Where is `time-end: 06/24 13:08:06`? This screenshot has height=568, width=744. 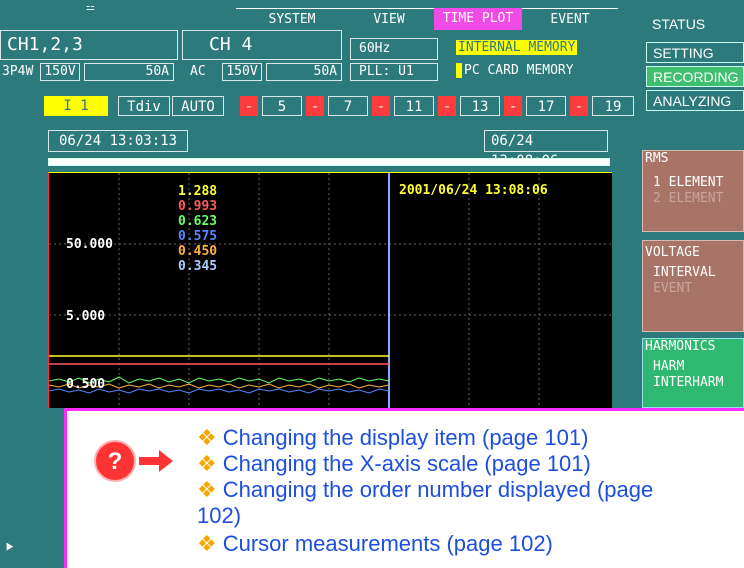
time-end: 06/24 13:08:06 is located at coordinates (546, 149).